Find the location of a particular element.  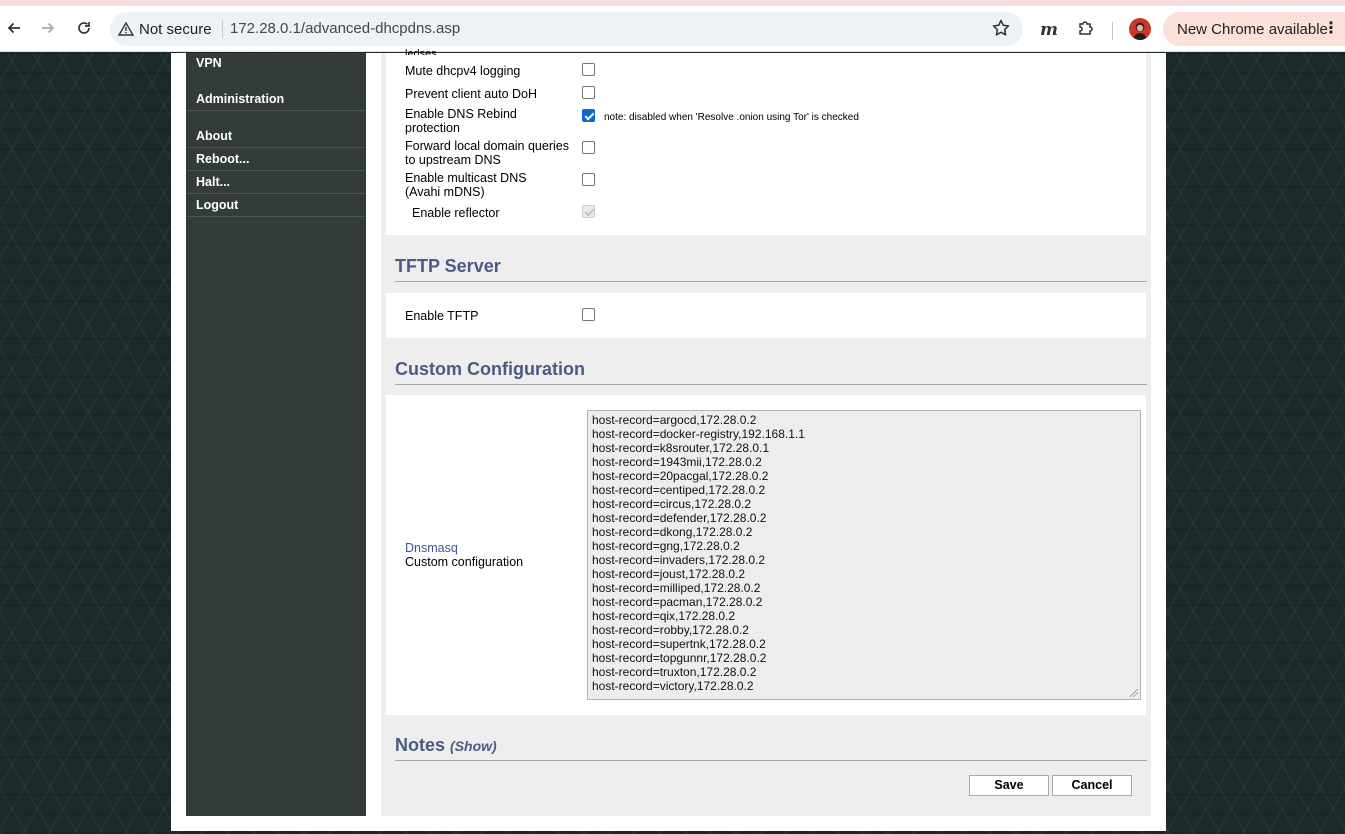

forward-button is located at coordinates (48, 28).